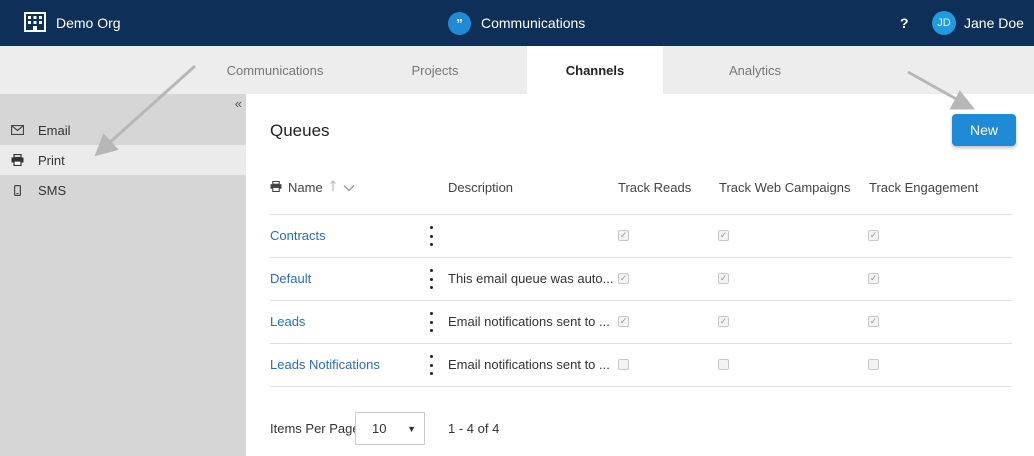  What do you see at coordinates (411, 428) in the screenshot?
I see `caret-down-icon: ▼` at bounding box center [411, 428].